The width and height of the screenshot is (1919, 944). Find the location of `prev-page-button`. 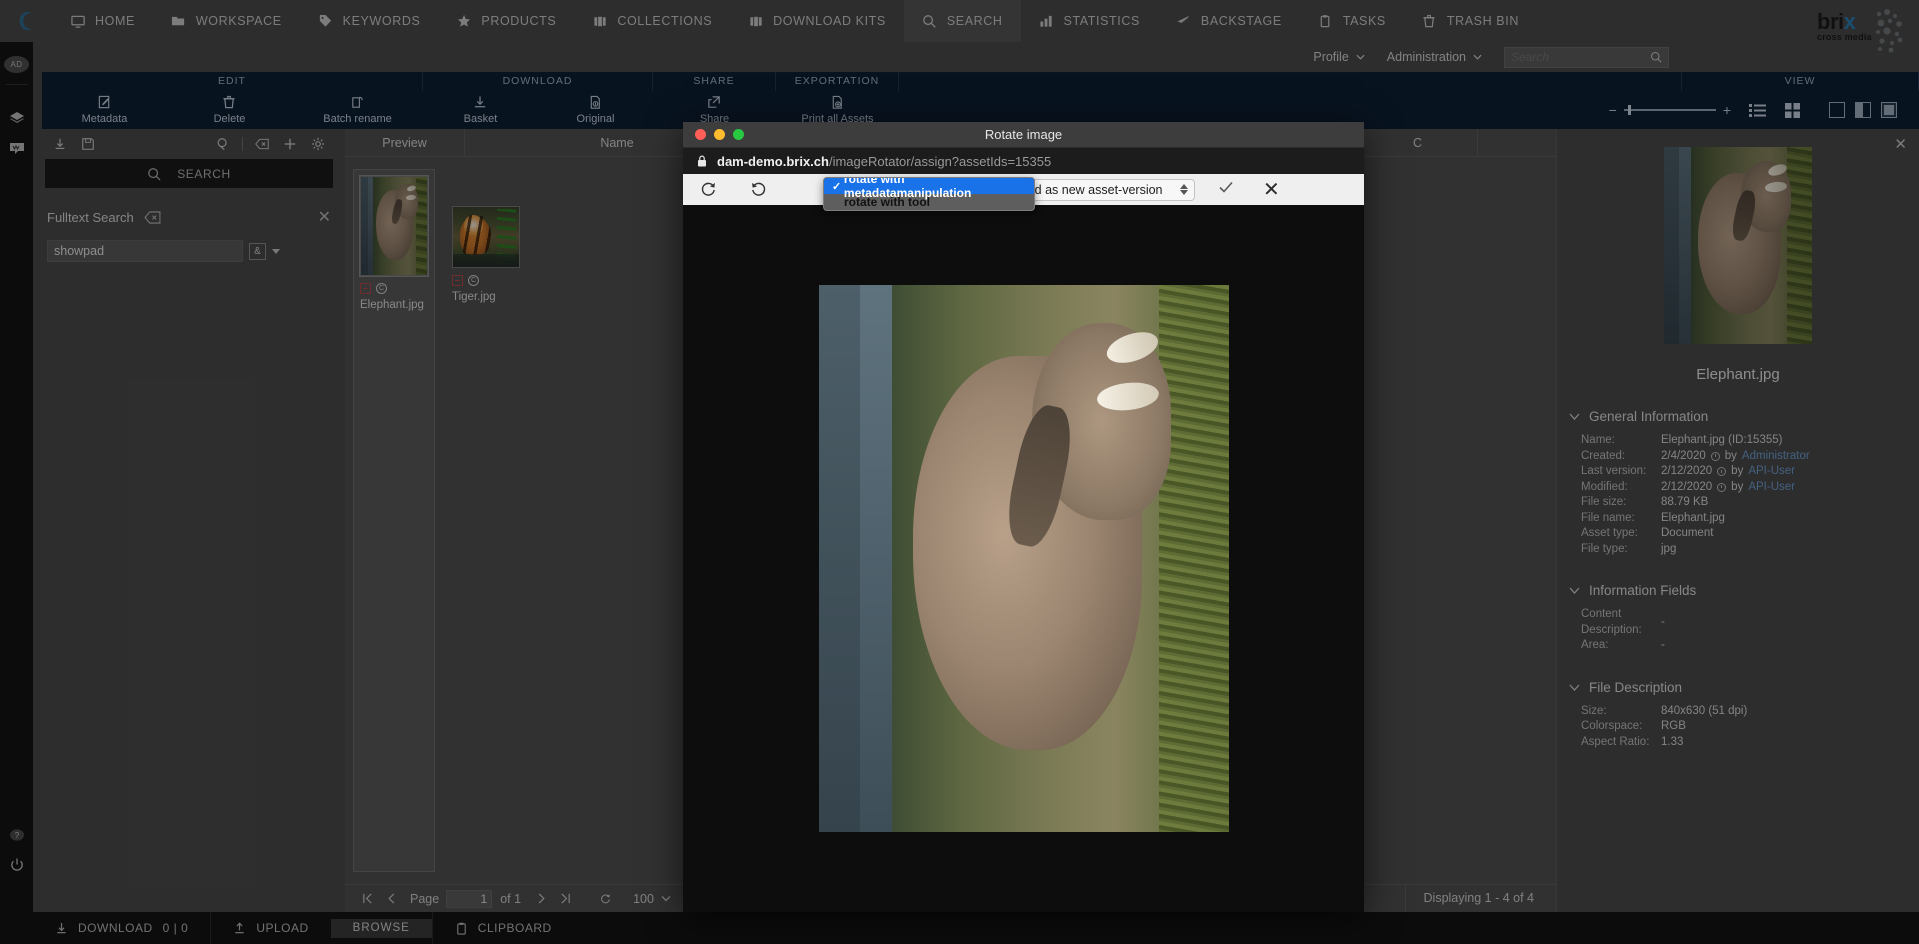

prev-page-button is located at coordinates (391, 899).